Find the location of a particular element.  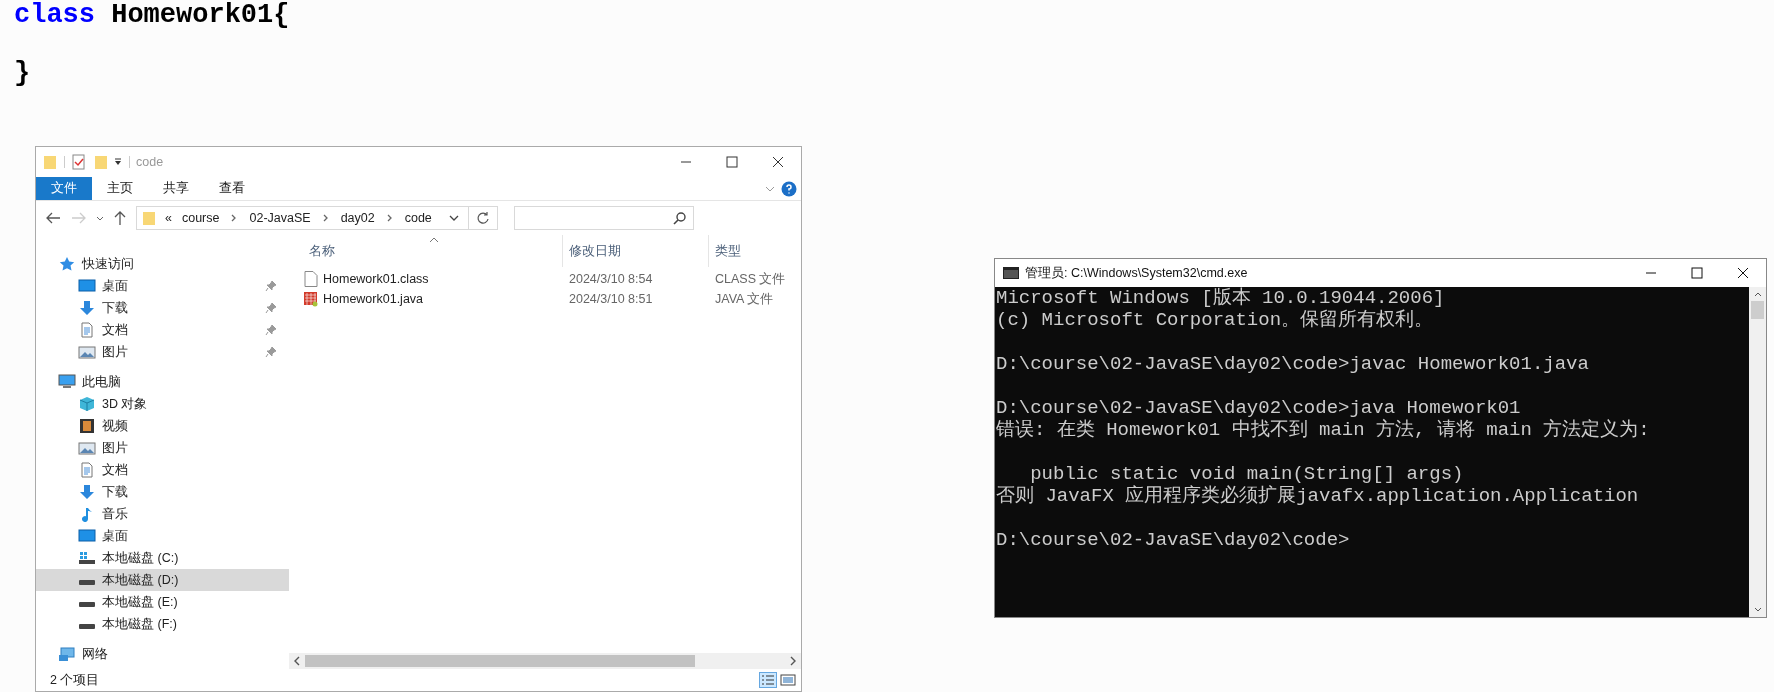

sidebar-item: 3D 对象 is located at coordinates (162, 404).